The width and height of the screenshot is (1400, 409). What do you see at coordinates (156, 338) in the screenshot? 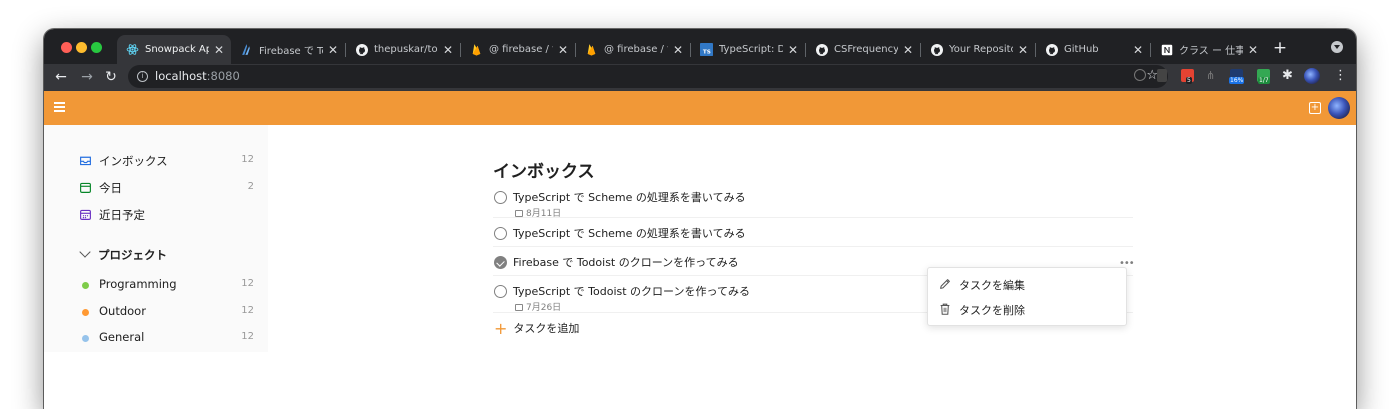
I see `sidebar-item-general: General 12` at bounding box center [156, 338].